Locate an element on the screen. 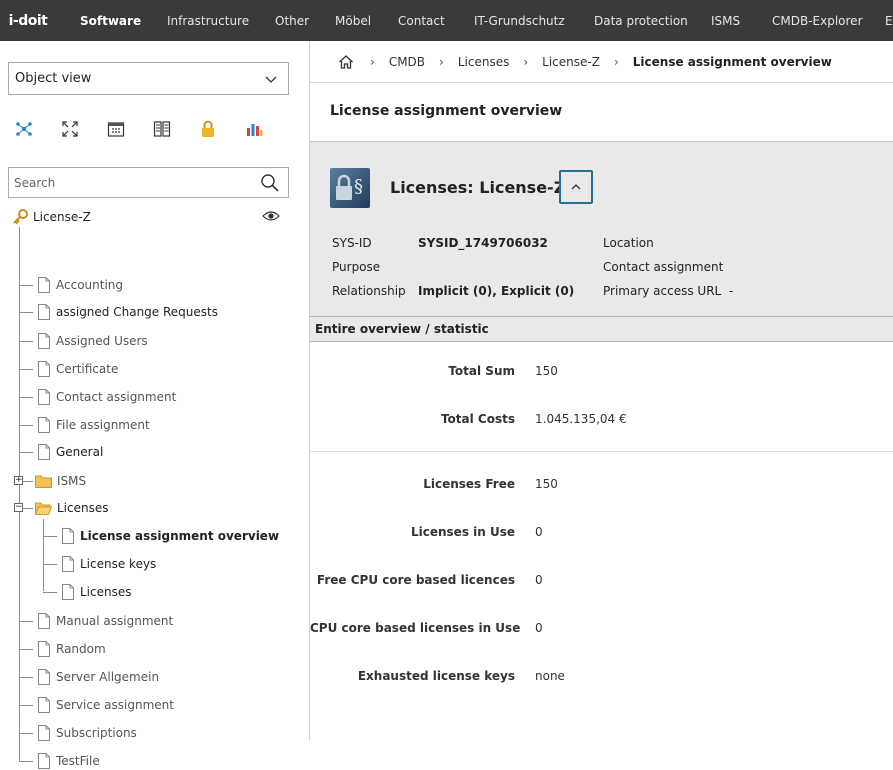 The width and height of the screenshot is (893, 770). tree-search is located at coordinates (148, 182).